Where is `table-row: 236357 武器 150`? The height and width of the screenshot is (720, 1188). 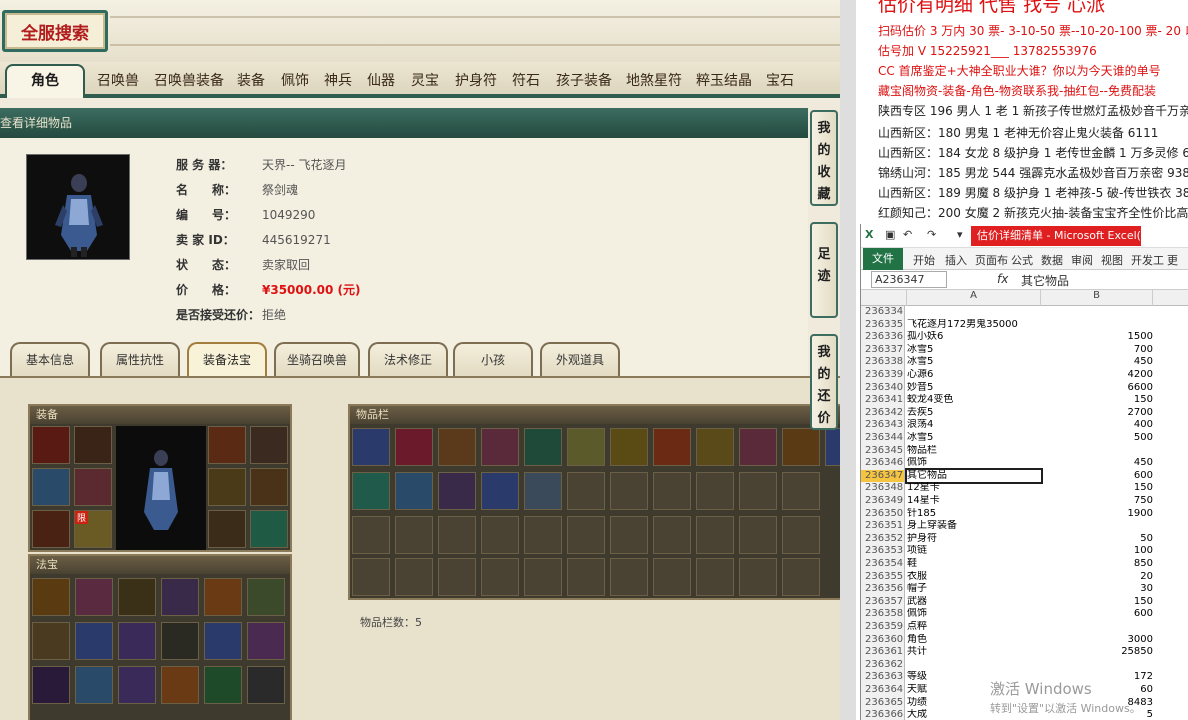
table-row: 236357 武器 150 is located at coordinates (1024, 602).